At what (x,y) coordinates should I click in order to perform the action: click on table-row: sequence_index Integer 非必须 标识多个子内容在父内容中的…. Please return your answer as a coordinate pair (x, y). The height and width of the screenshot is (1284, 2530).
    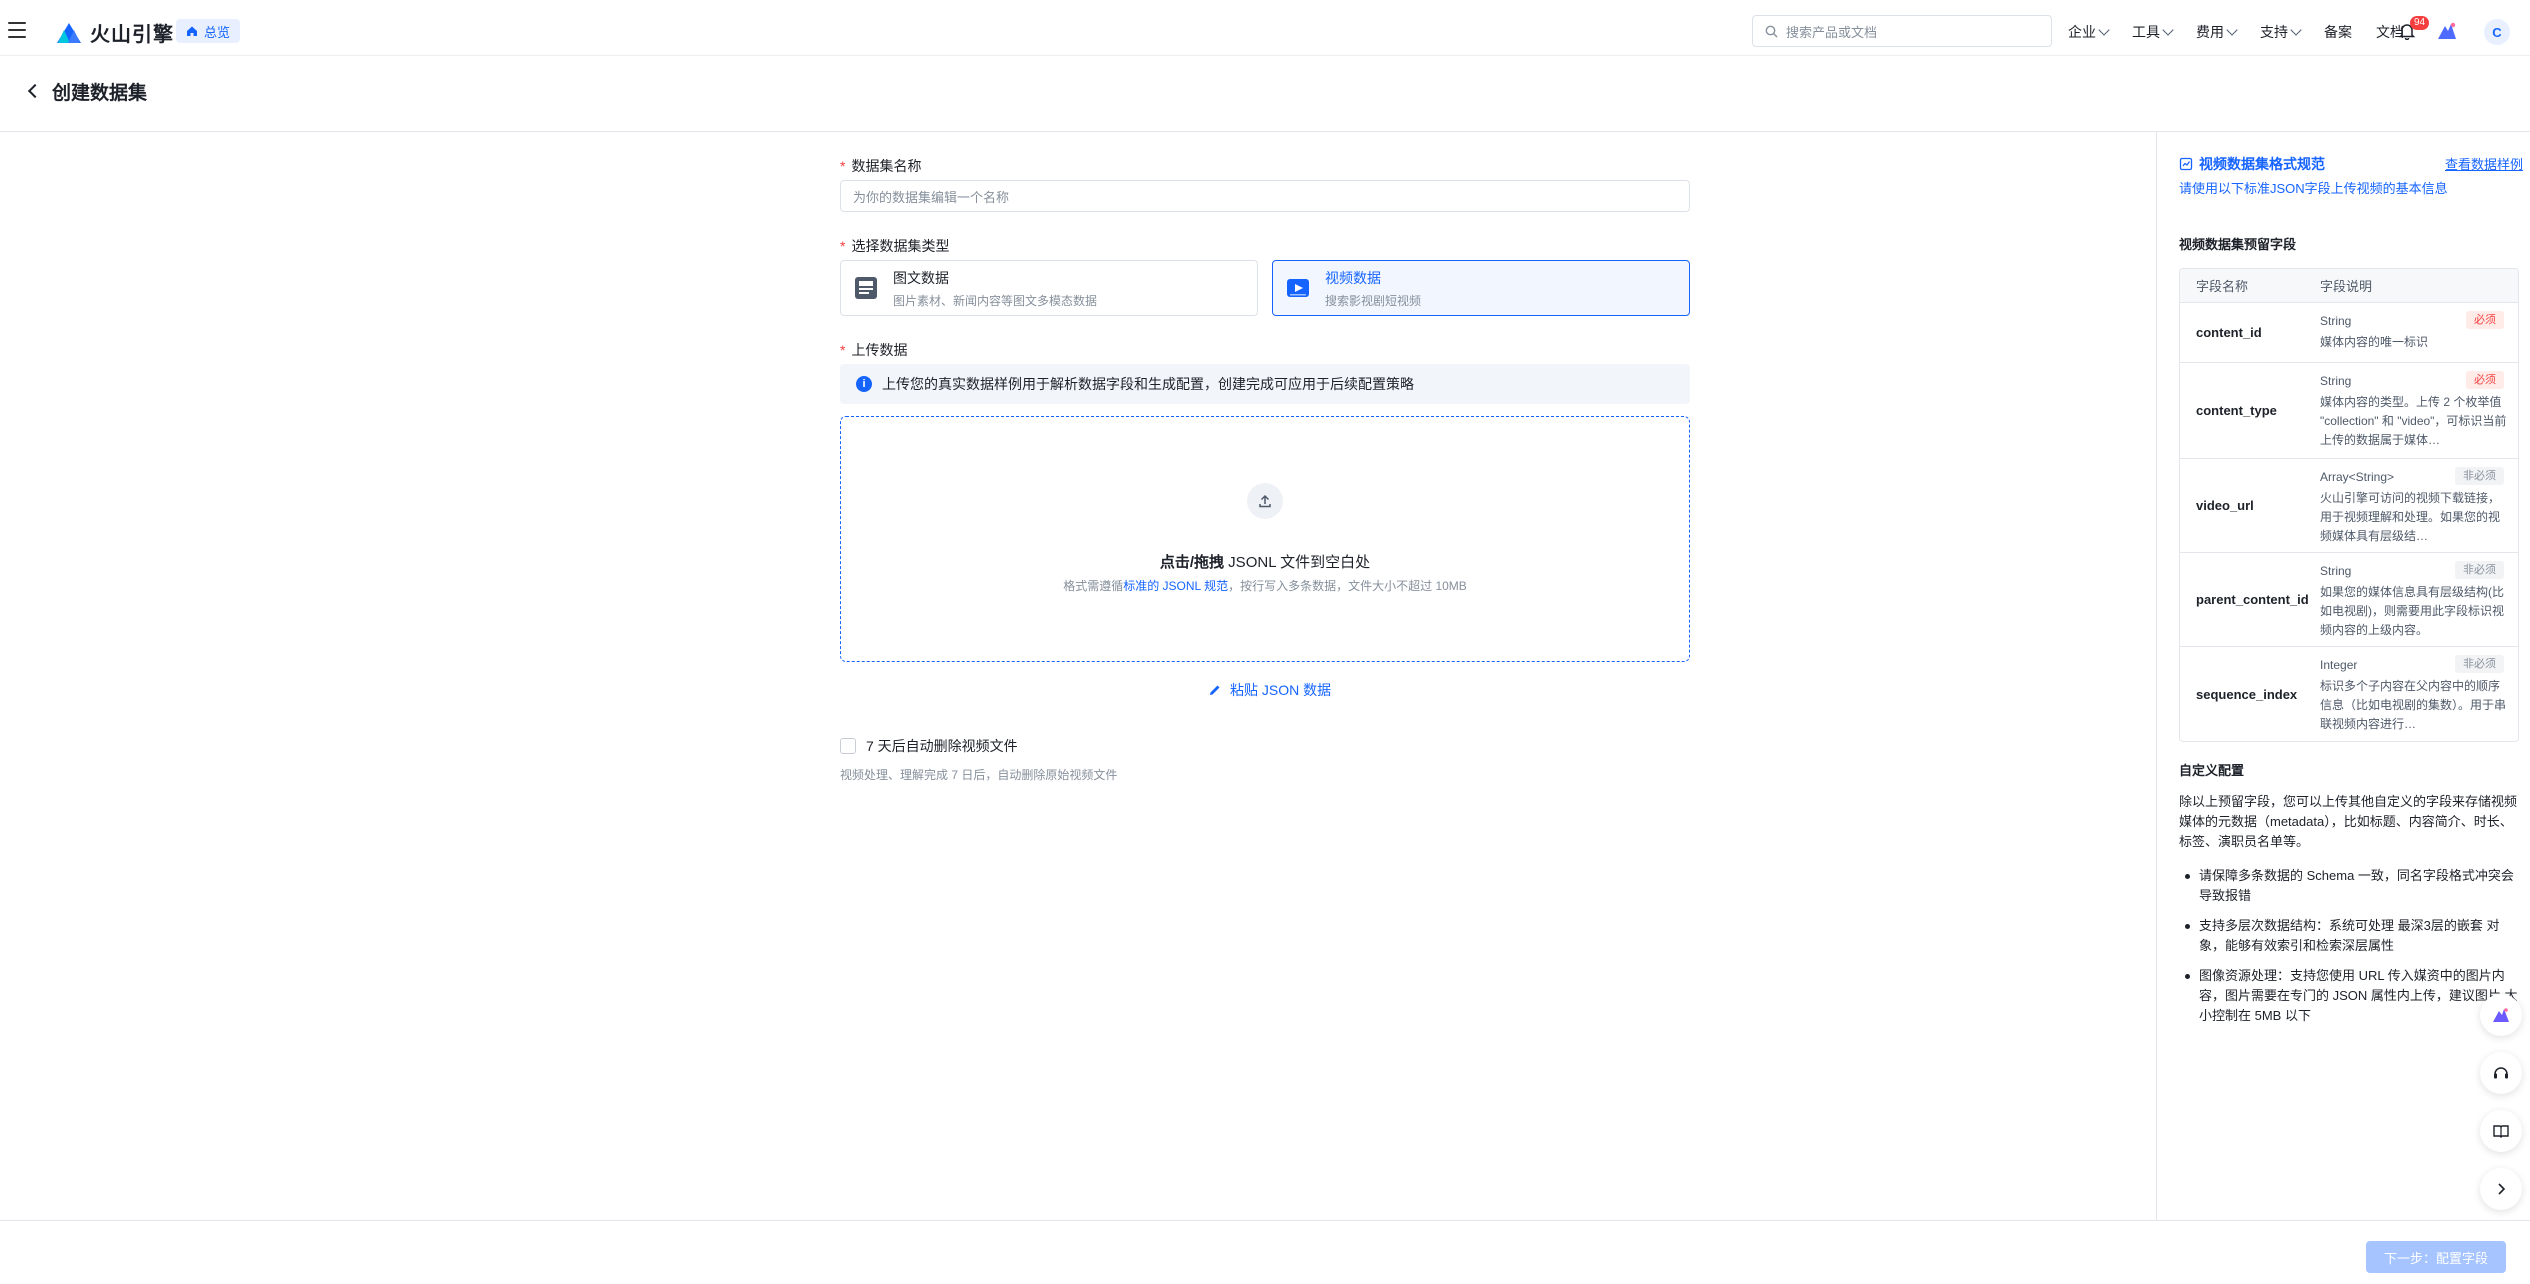
    Looking at the image, I should click on (2349, 694).